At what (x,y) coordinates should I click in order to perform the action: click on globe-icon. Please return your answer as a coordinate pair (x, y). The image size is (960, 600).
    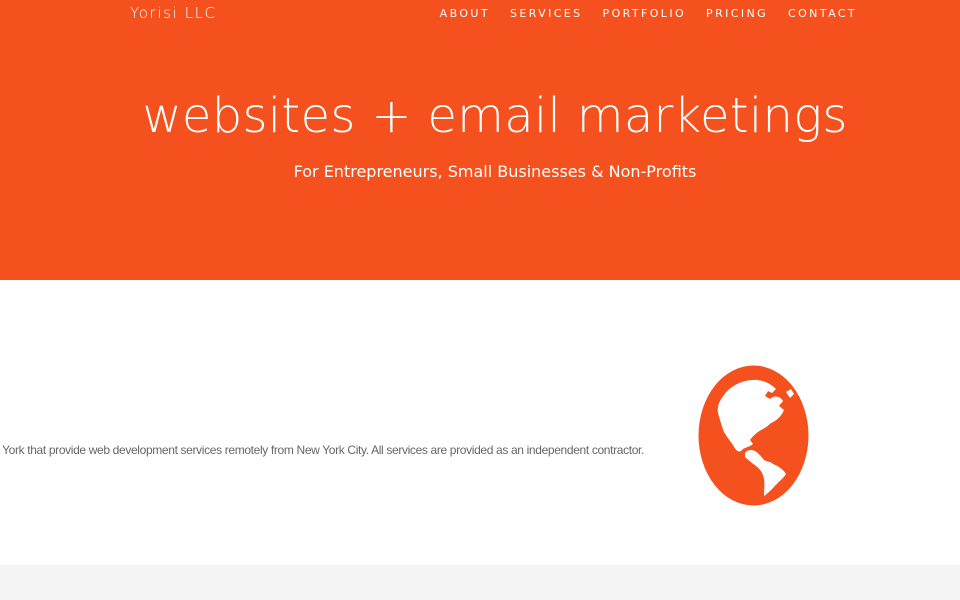
    Looking at the image, I should click on (753, 435).